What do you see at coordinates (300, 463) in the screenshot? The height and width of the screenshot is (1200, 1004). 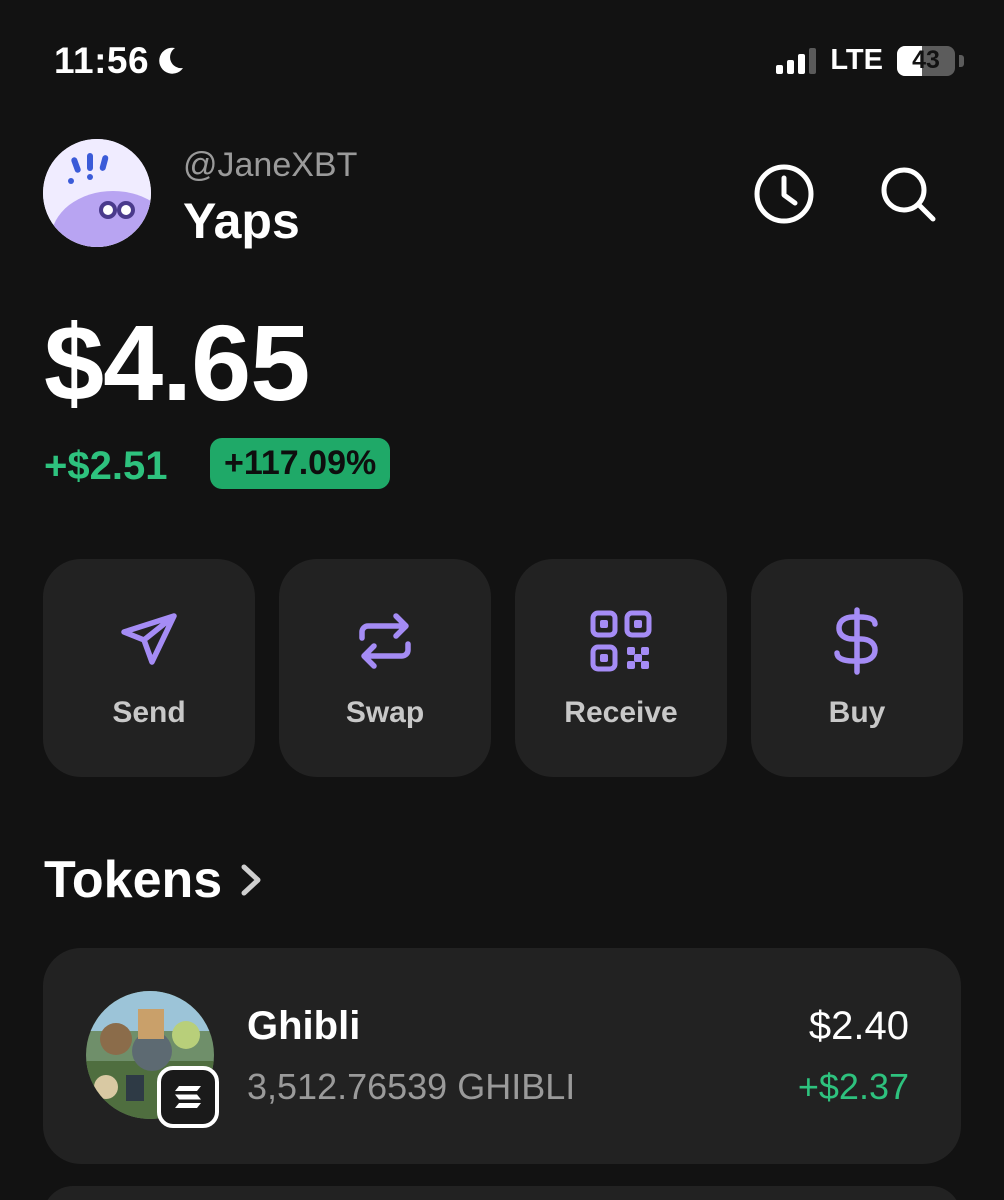 I see `change-percent-badge: +117.09%` at bounding box center [300, 463].